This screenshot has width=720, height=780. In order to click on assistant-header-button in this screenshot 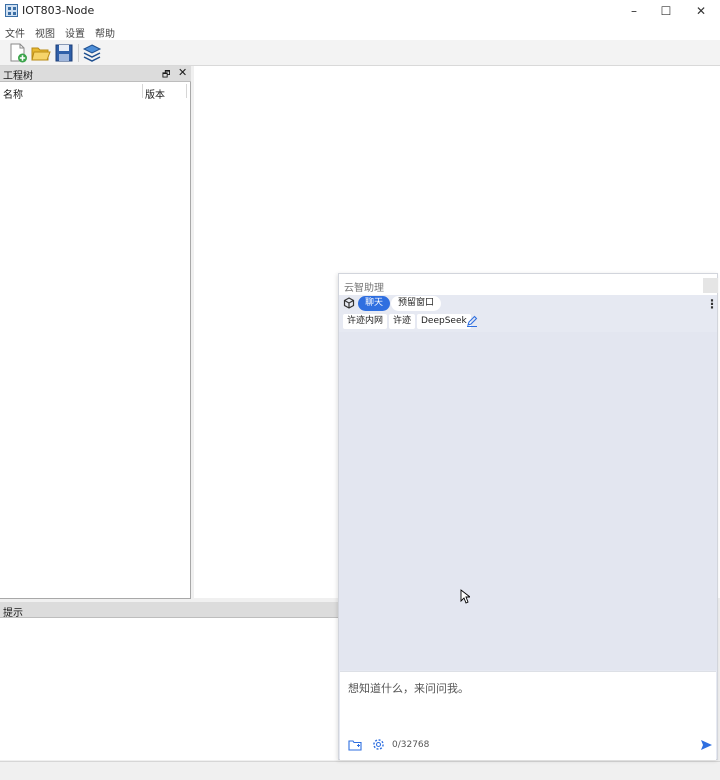, I will do `click(710, 285)`.